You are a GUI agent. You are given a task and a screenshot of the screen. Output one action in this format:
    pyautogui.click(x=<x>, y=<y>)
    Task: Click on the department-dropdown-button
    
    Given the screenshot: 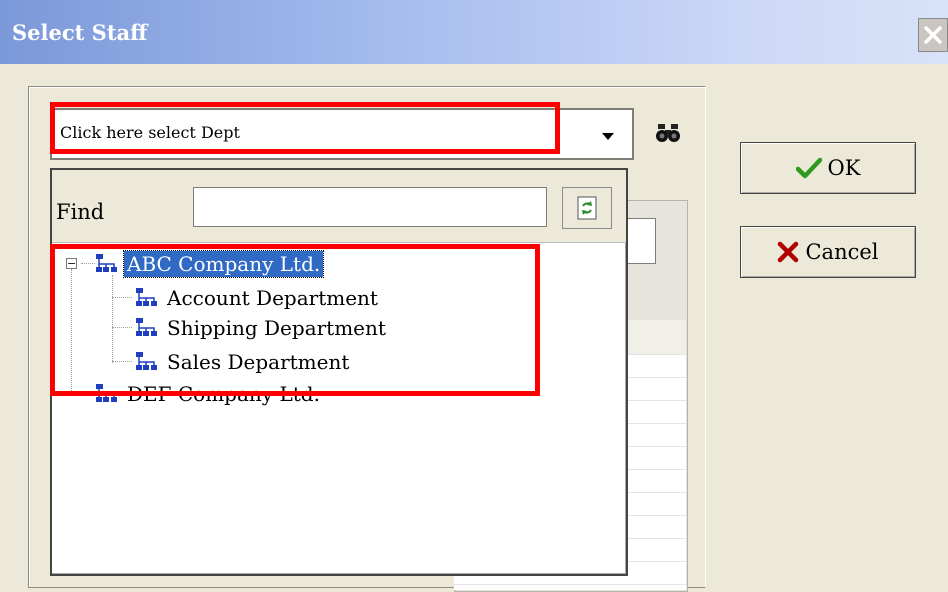 What is the action you would take?
    pyautogui.click(x=608, y=137)
    